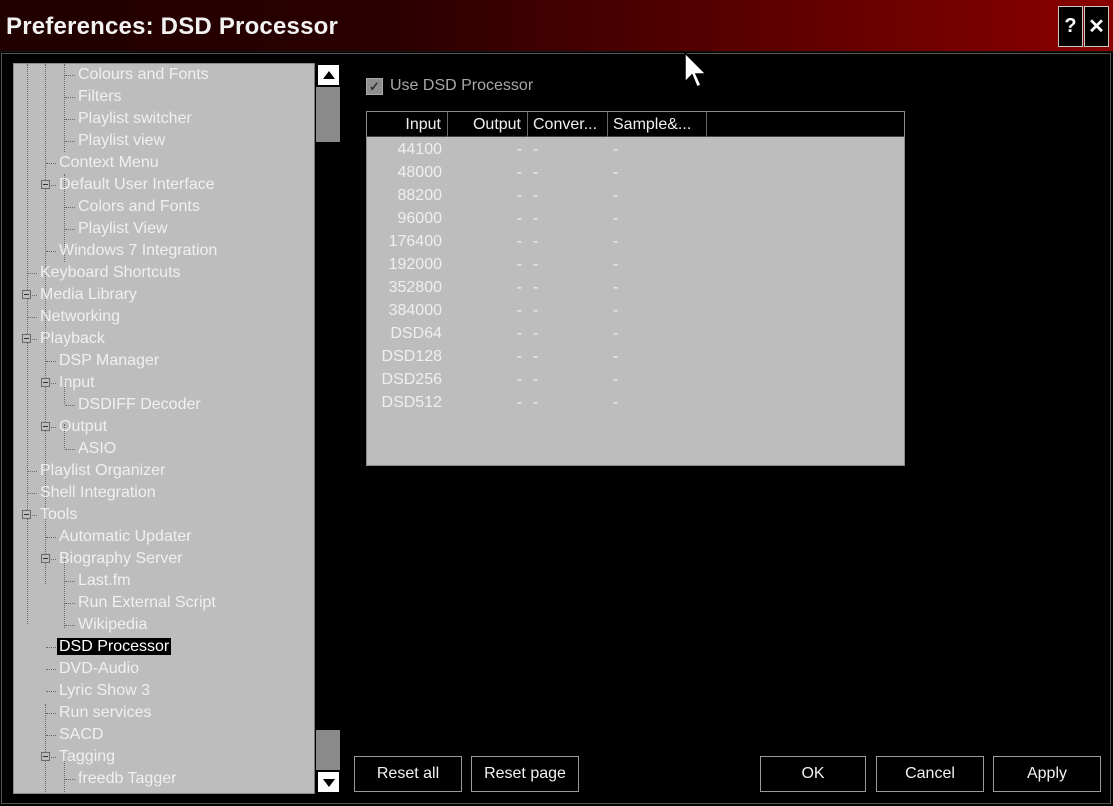 This screenshot has width=1113, height=806. Describe the element at coordinates (127, 779) in the screenshot. I see `tree-item: freedb Tagger` at that location.